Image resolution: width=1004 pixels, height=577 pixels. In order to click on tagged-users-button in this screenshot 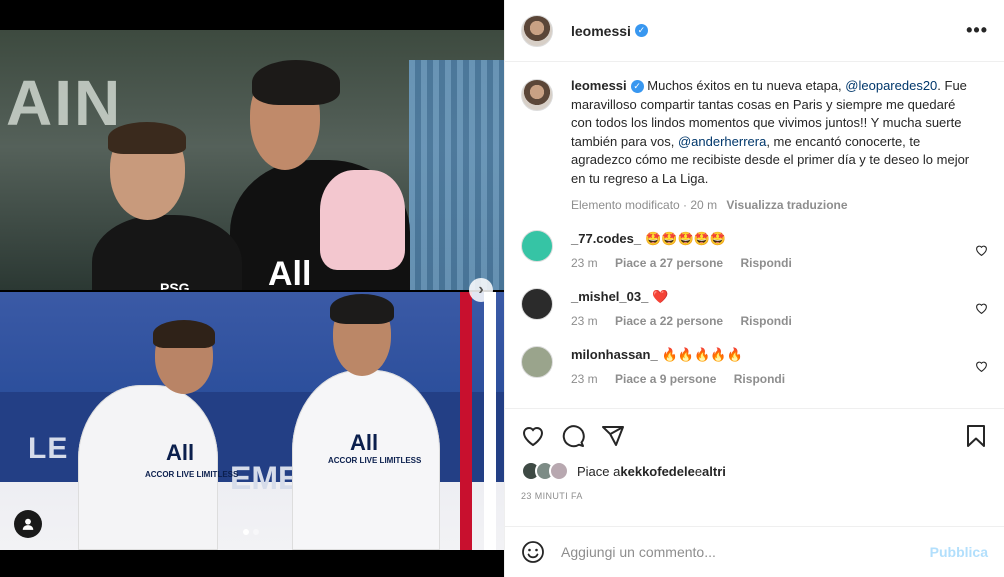, I will do `click(28, 524)`.